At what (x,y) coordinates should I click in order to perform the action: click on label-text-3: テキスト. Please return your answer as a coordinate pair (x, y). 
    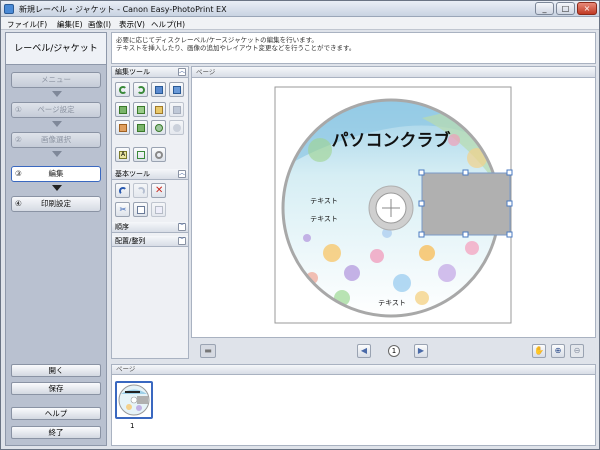
    Looking at the image, I should click on (392, 303).